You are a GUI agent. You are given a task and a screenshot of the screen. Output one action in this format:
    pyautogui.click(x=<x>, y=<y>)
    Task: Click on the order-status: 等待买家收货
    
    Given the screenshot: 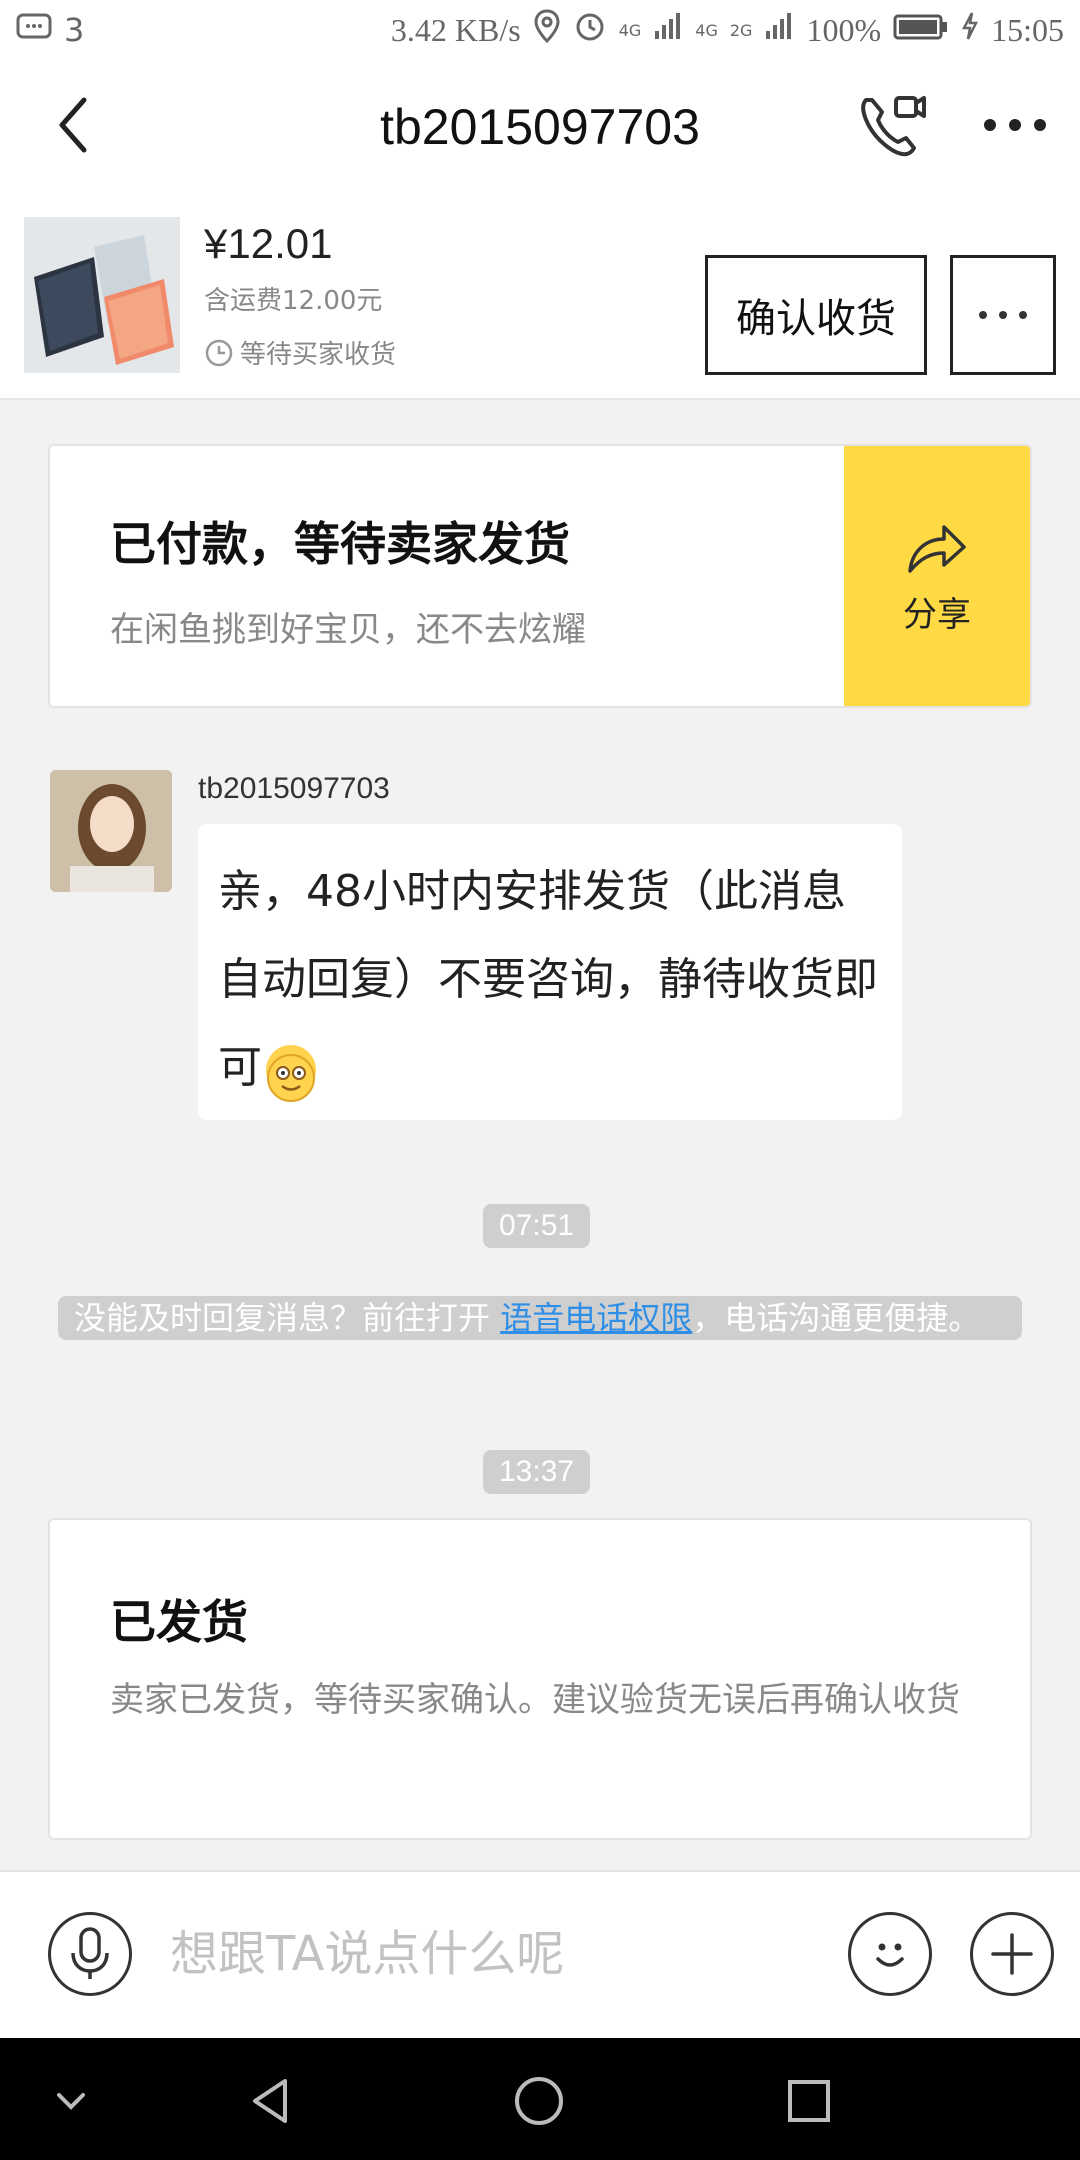 What is the action you would take?
    pyautogui.click(x=300, y=352)
    